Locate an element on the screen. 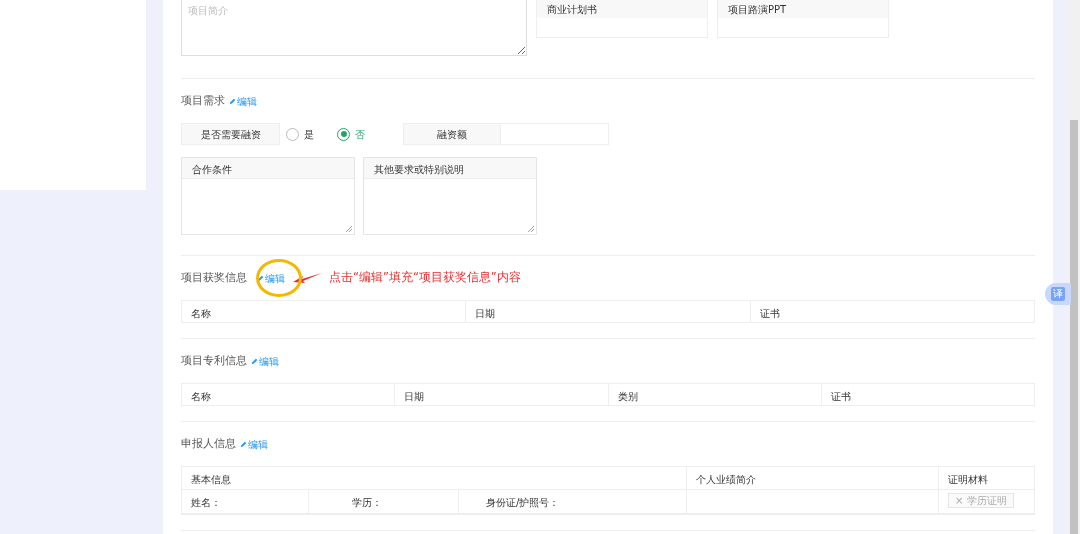 The height and width of the screenshot is (534, 1080). attachment-box: 商业计划书 is located at coordinates (622, 19).